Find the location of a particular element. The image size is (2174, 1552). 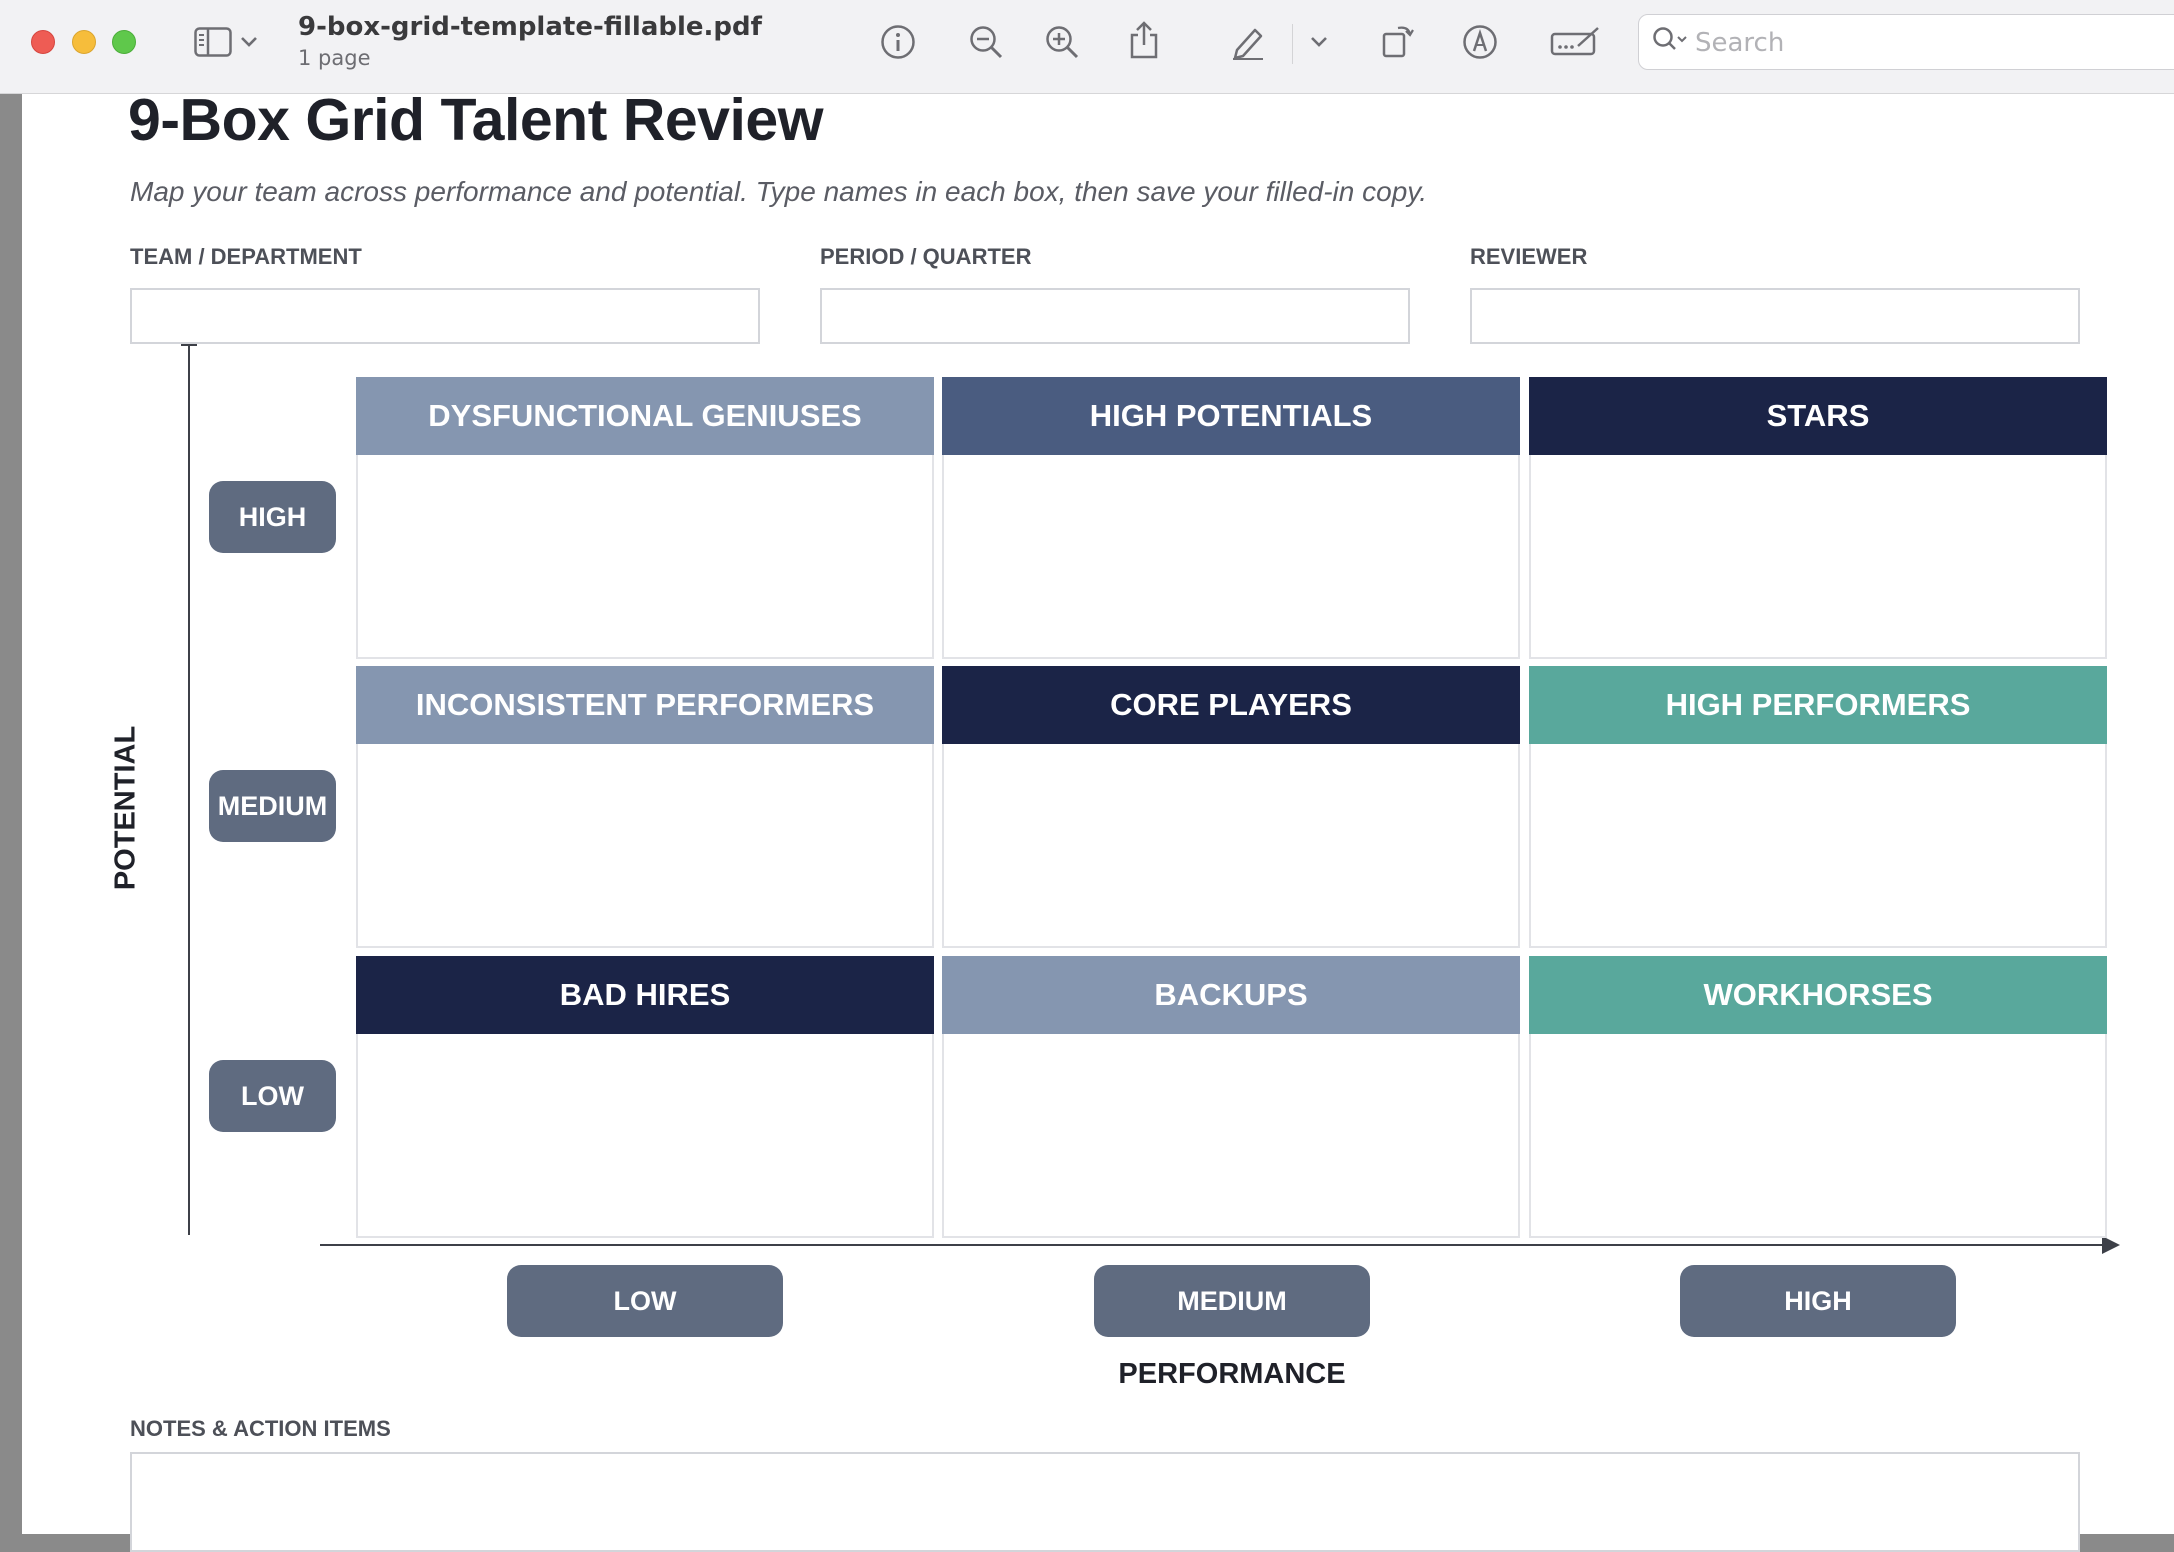

grid-cell-header: WORKHORSES is located at coordinates (1818, 995).